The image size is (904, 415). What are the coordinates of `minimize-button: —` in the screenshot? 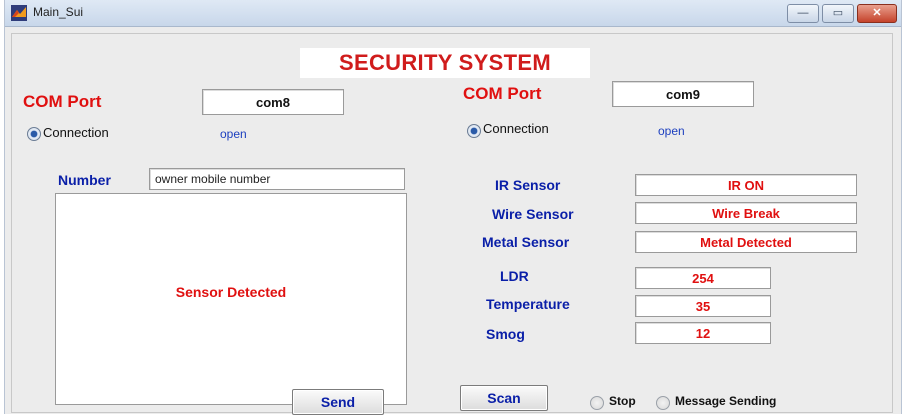 It's located at (803, 13).